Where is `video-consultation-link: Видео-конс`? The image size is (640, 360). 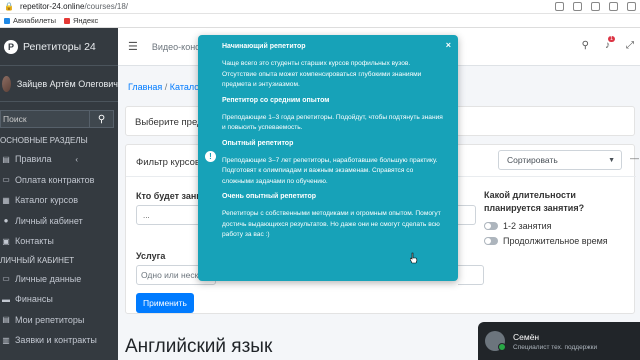 video-consultation-link: Видео-конс is located at coordinates (176, 47).